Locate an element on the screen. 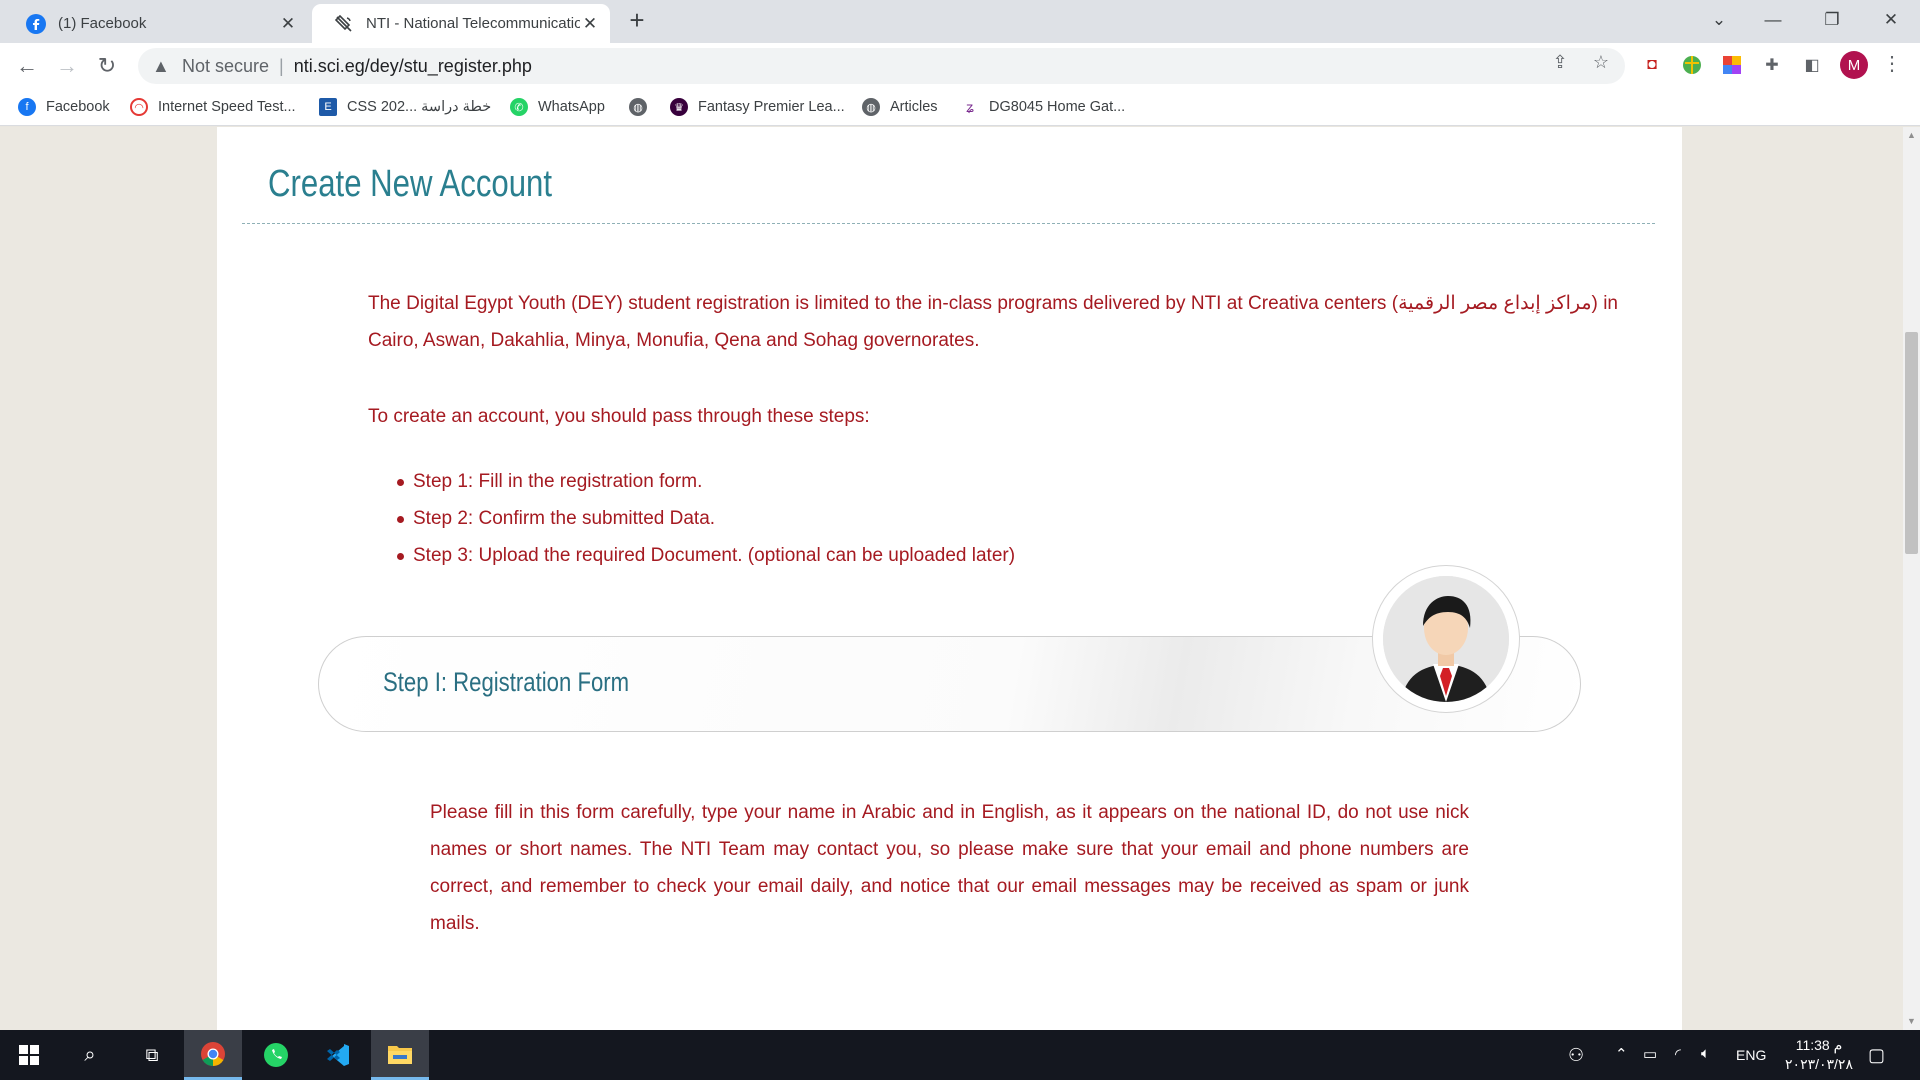 The width and height of the screenshot is (1920, 1080). bookmark-facebook: f Facebook is located at coordinates (64, 107).